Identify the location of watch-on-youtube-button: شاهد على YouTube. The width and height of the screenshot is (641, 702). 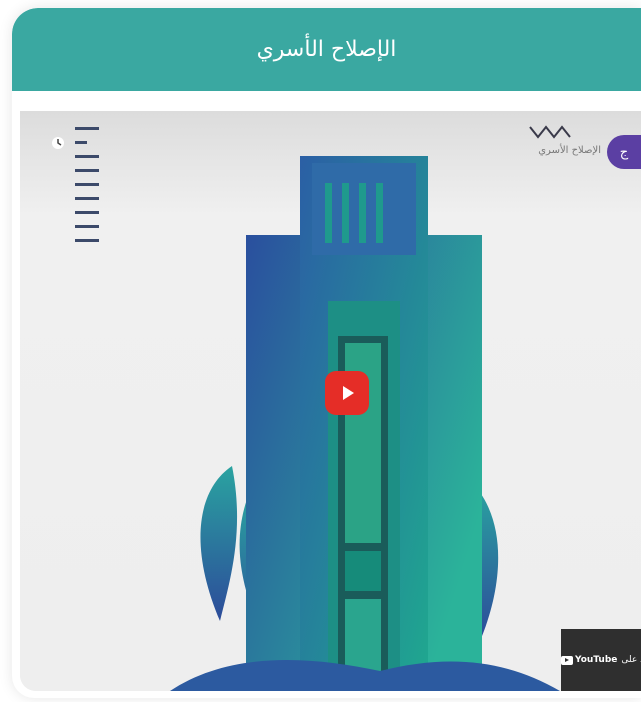
(601, 660).